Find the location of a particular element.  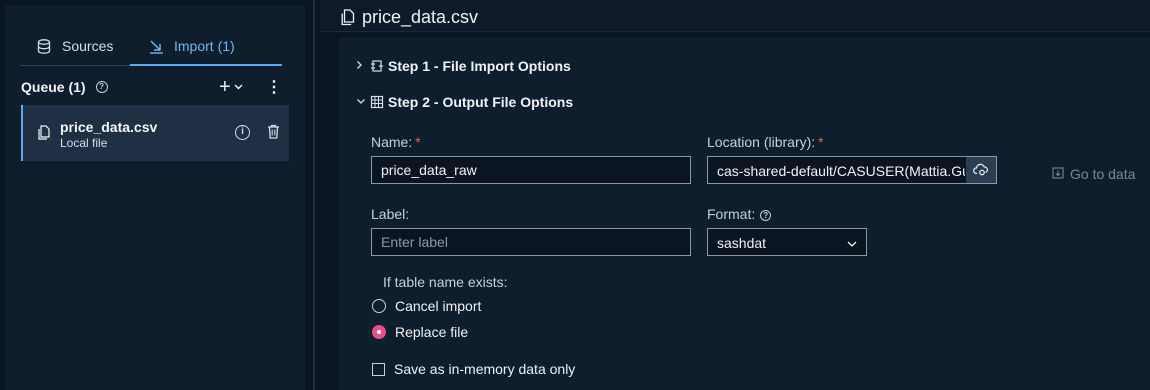

checkbox is located at coordinates (378, 369).